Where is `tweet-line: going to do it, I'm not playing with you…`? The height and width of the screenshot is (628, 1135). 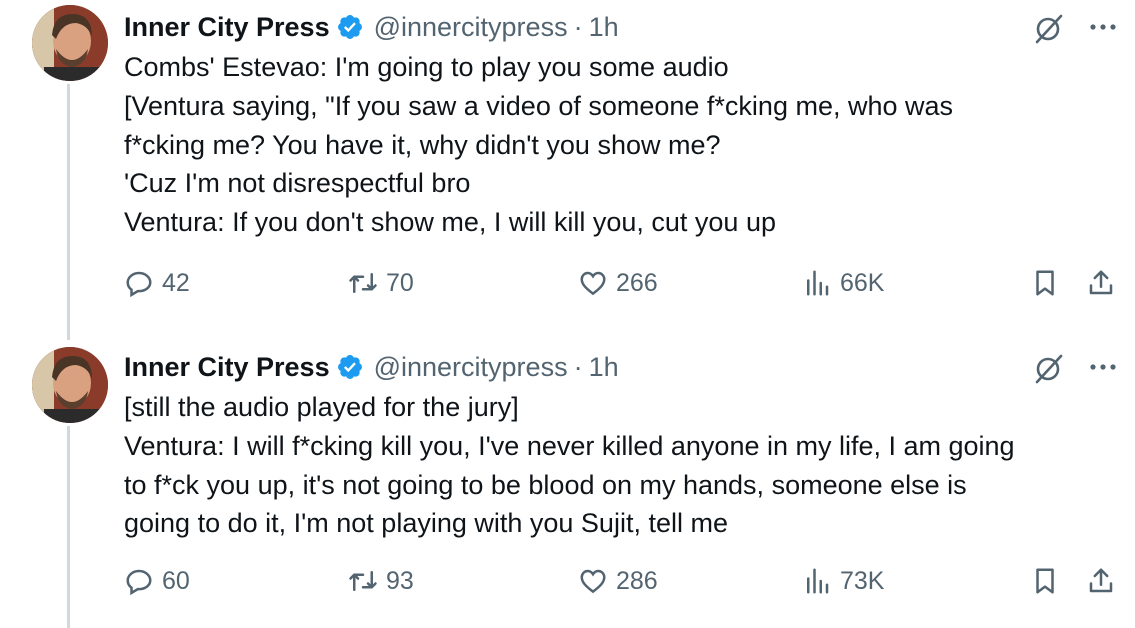 tweet-line: going to do it, I'm not playing with you… is located at coordinates (426, 523).